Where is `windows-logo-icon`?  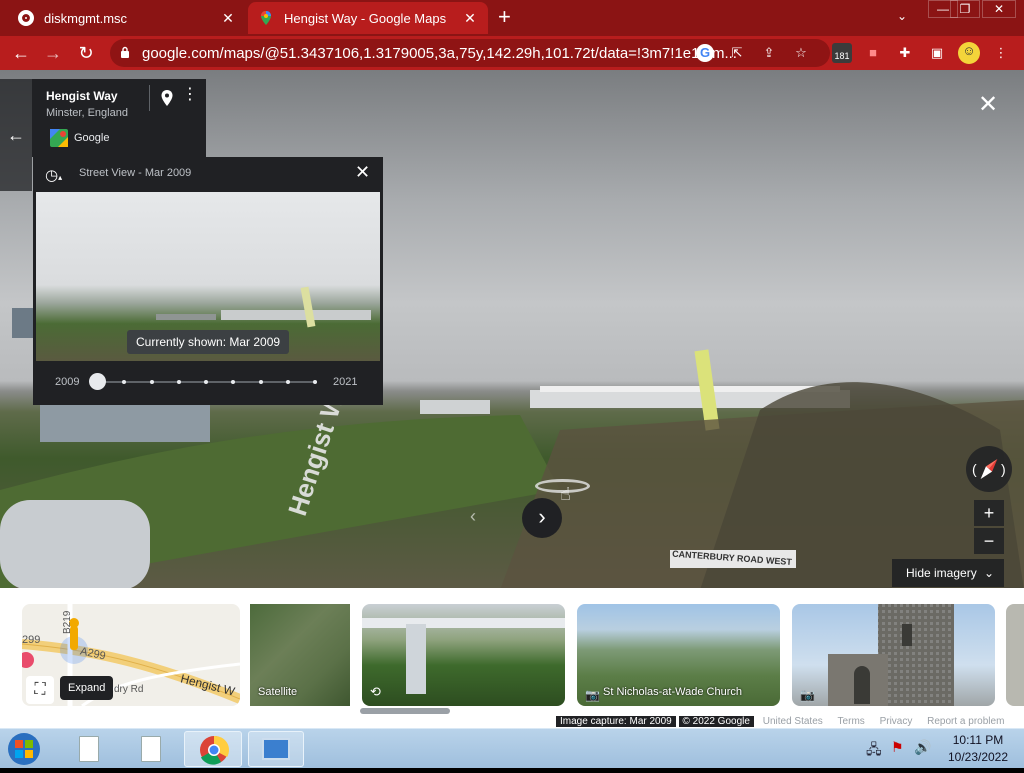
windows-logo-icon is located at coordinates (24, 749).